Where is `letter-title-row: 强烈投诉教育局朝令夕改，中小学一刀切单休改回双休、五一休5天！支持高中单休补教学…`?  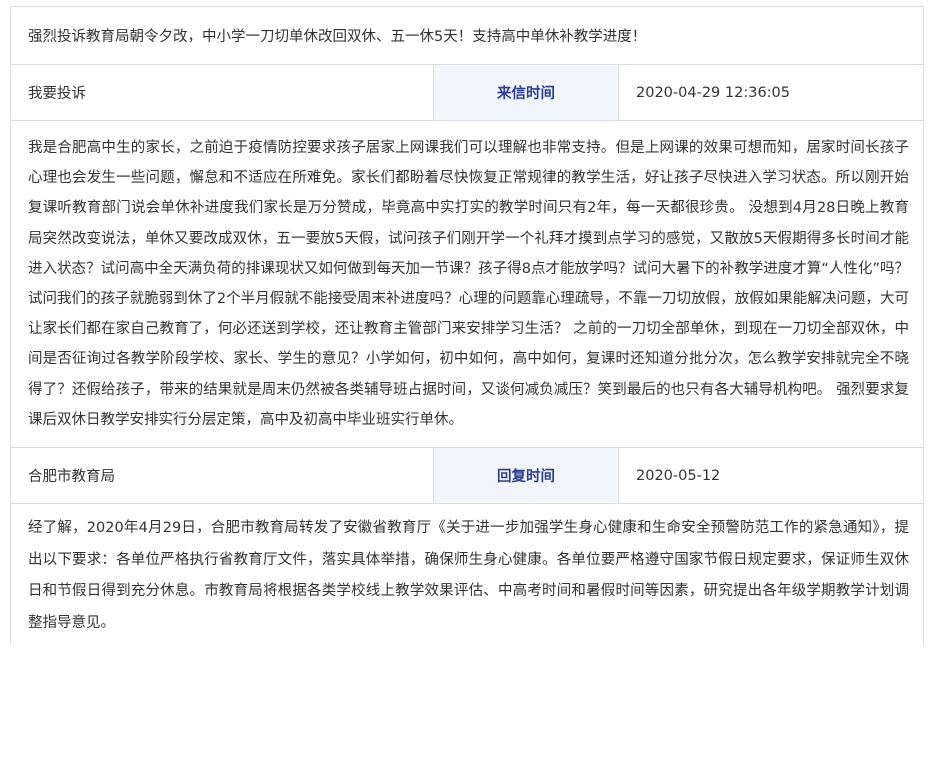 letter-title-row: 强烈投诉教育局朝令夕改，中小学一刀切单休改回双休、五一休5天！支持高中单休补教学… is located at coordinates (467, 36).